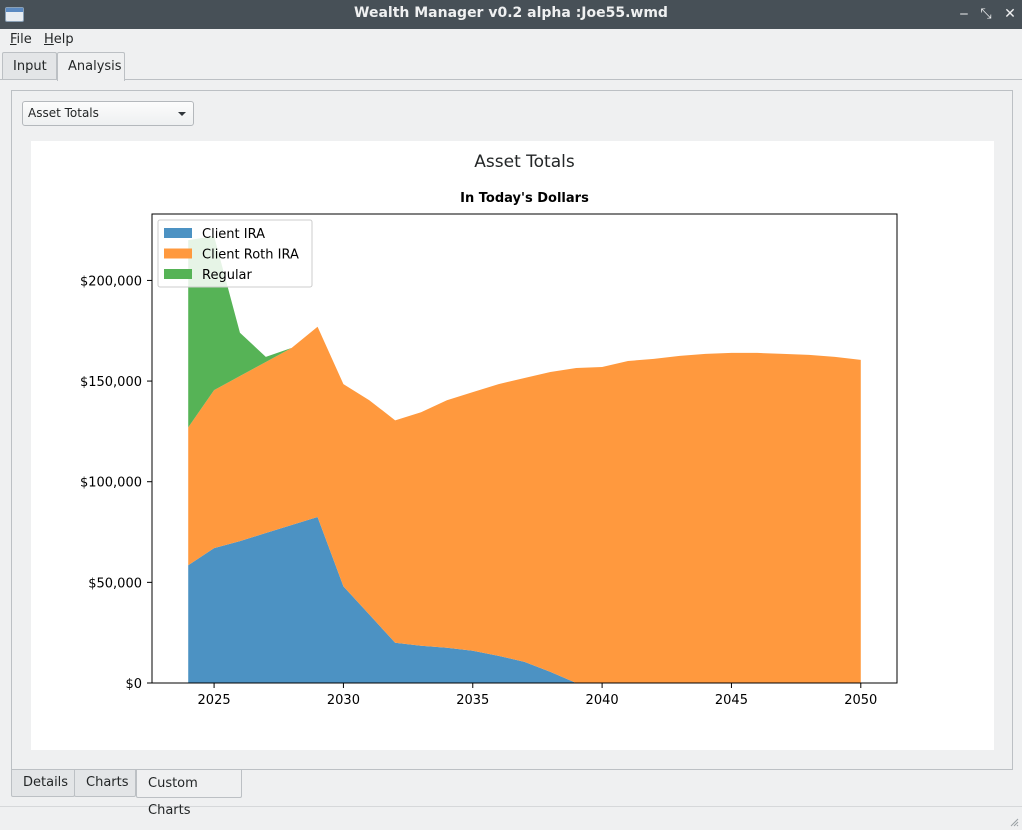  What do you see at coordinates (29, 66) in the screenshot?
I see `tab-input: Input` at bounding box center [29, 66].